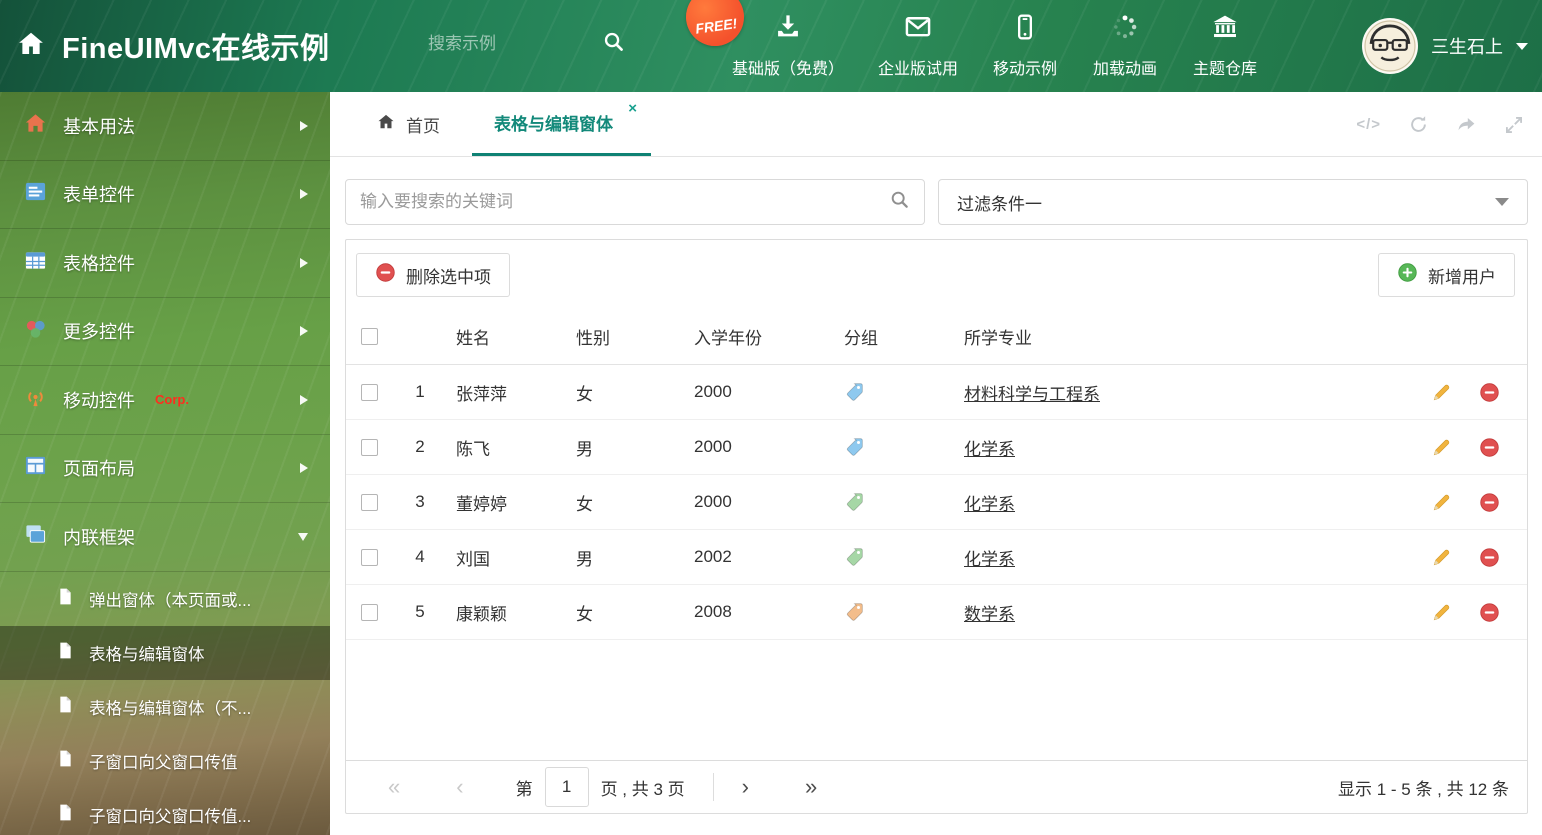 The width and height of the screenshot is (1542, 835). I want to click on nav-item-basic-free: 基础版（免费）, so click(788, 46).